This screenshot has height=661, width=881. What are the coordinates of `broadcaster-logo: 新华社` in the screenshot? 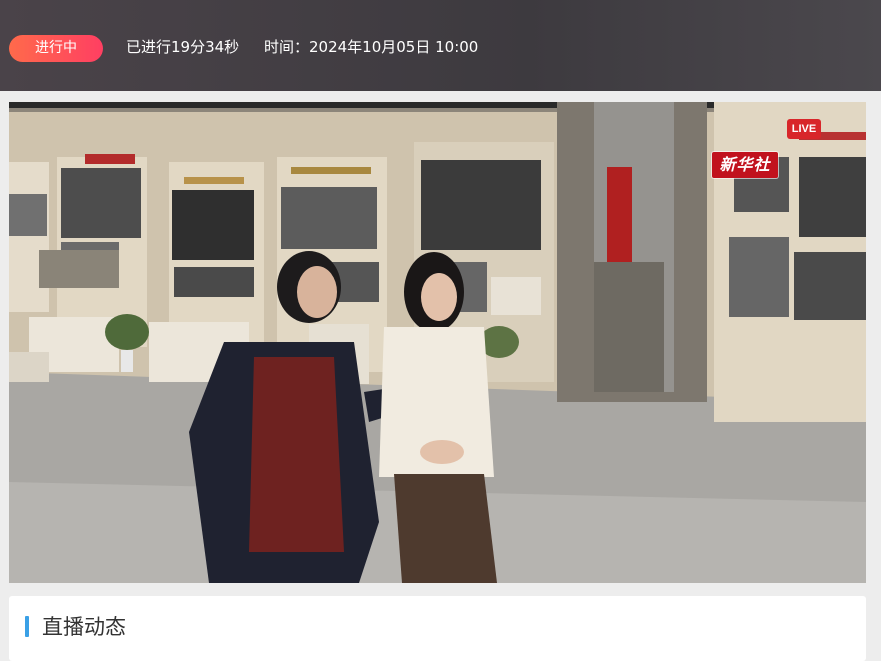 It's located at (745, 165).